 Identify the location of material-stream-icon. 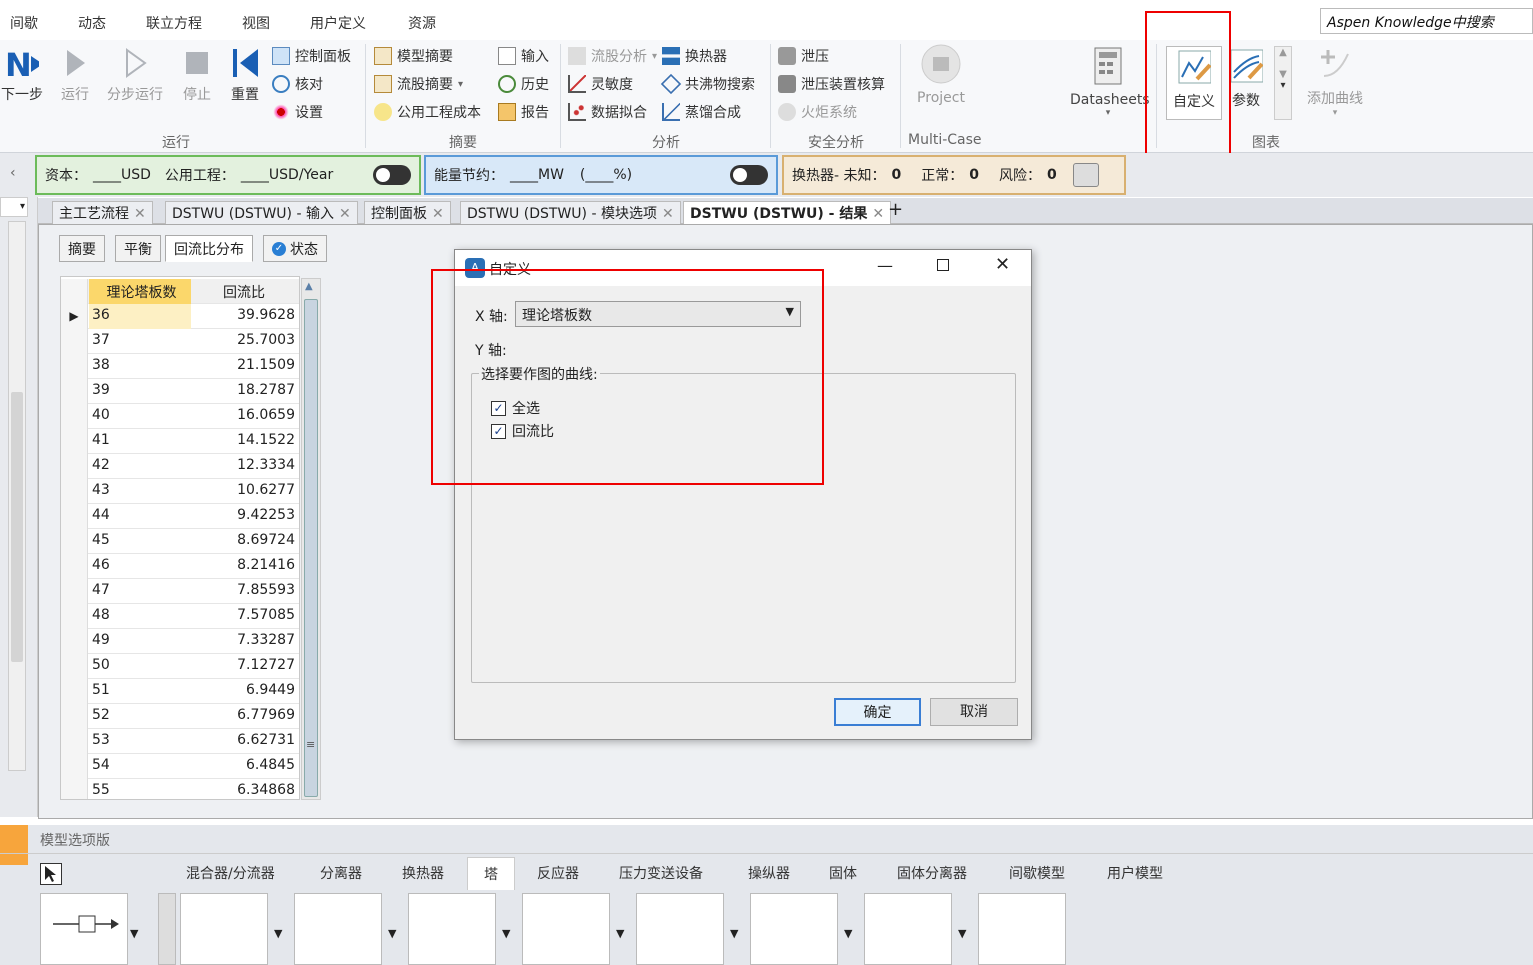
(84, 929).